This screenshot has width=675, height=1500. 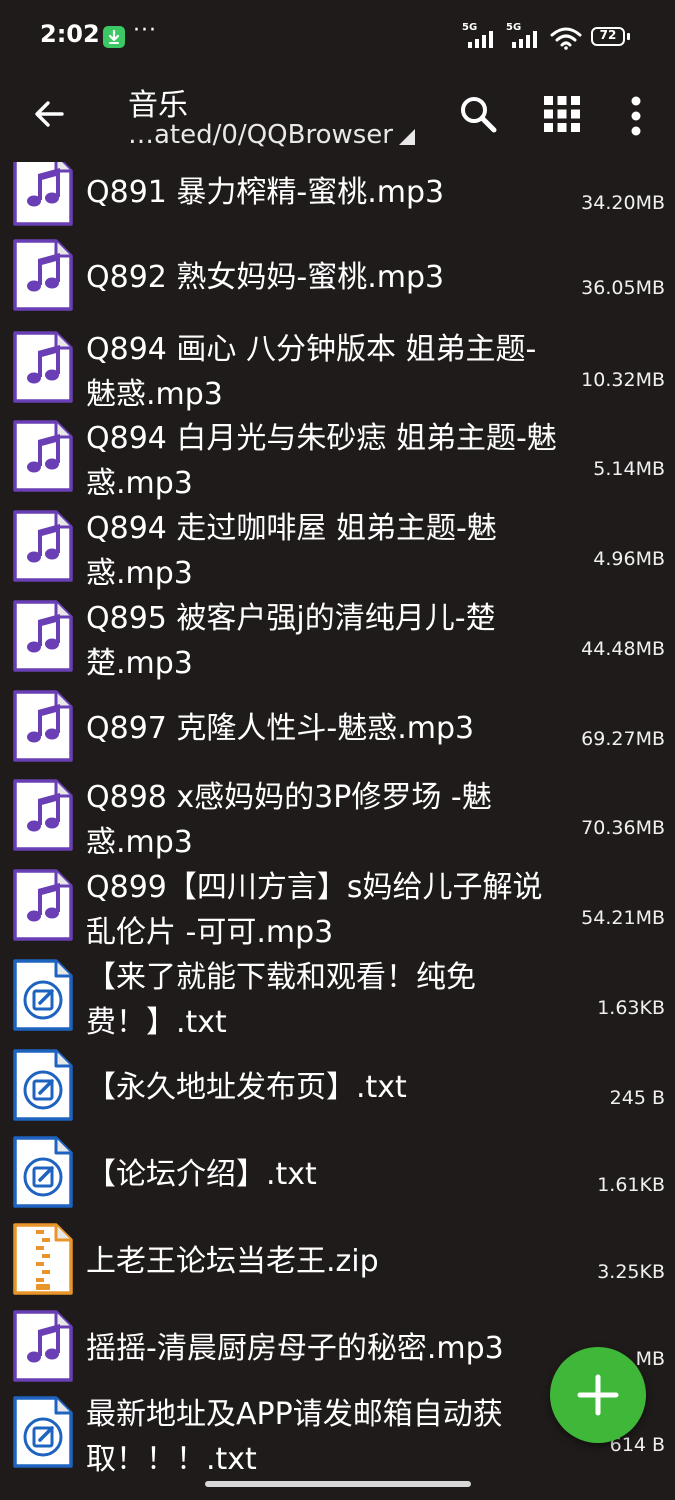 What do you see at coordinates (232, 1261) in the screenshot?
I see `file-name: 上老王论坛当老王.zip` at bounding box center [232, 1261].